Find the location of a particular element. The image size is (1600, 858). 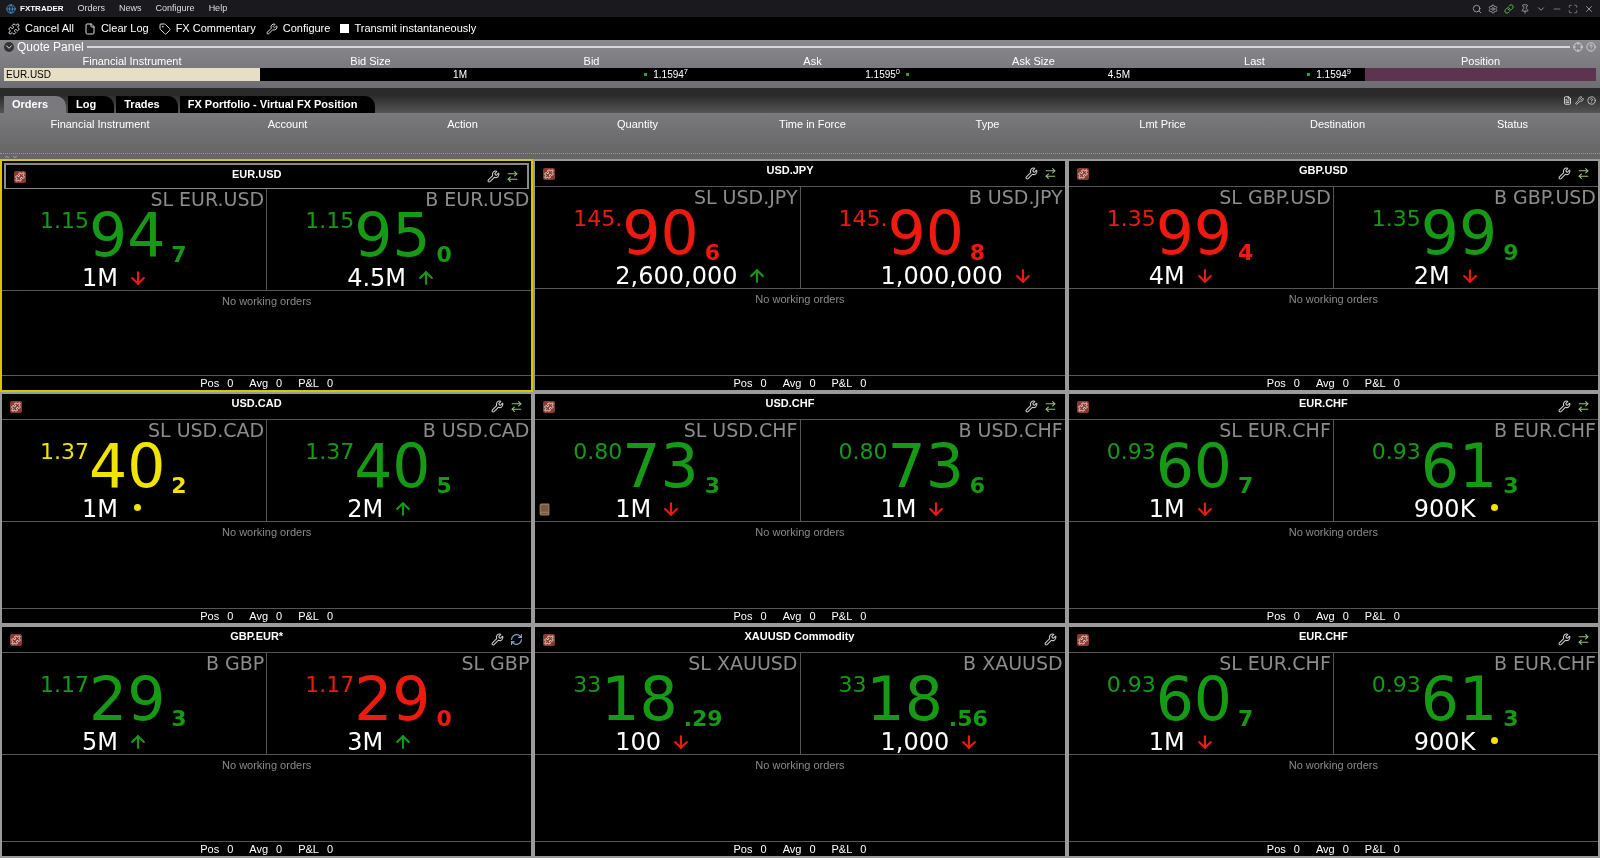

column-header: Quantity is located at coordinates (637, 124).